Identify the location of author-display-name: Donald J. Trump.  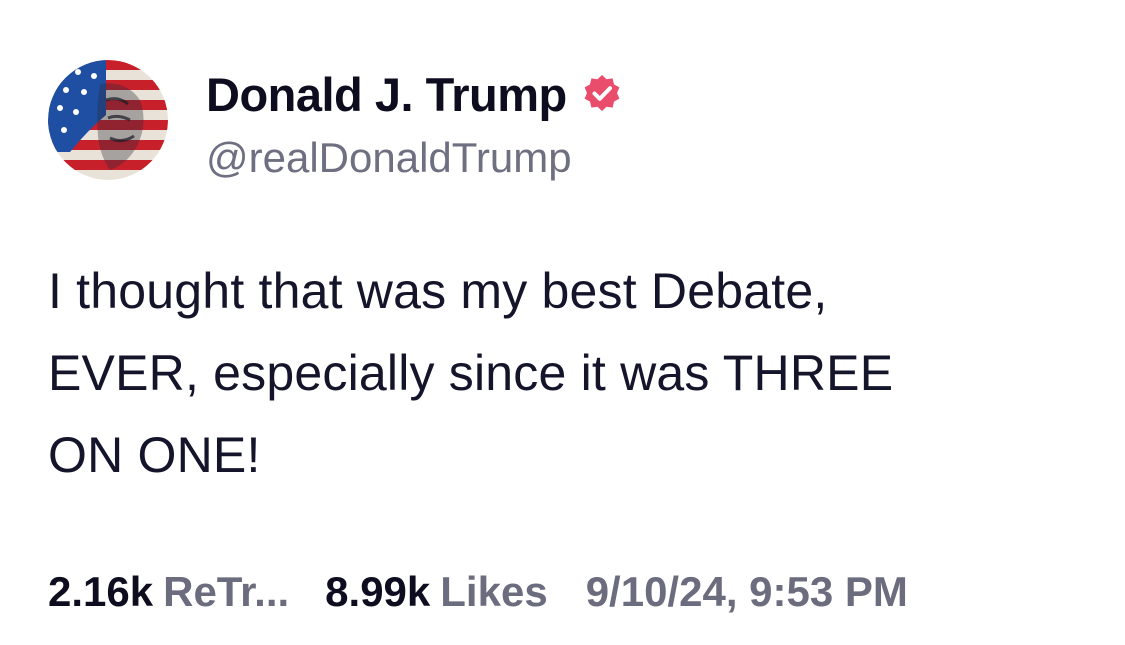
(386, 94).